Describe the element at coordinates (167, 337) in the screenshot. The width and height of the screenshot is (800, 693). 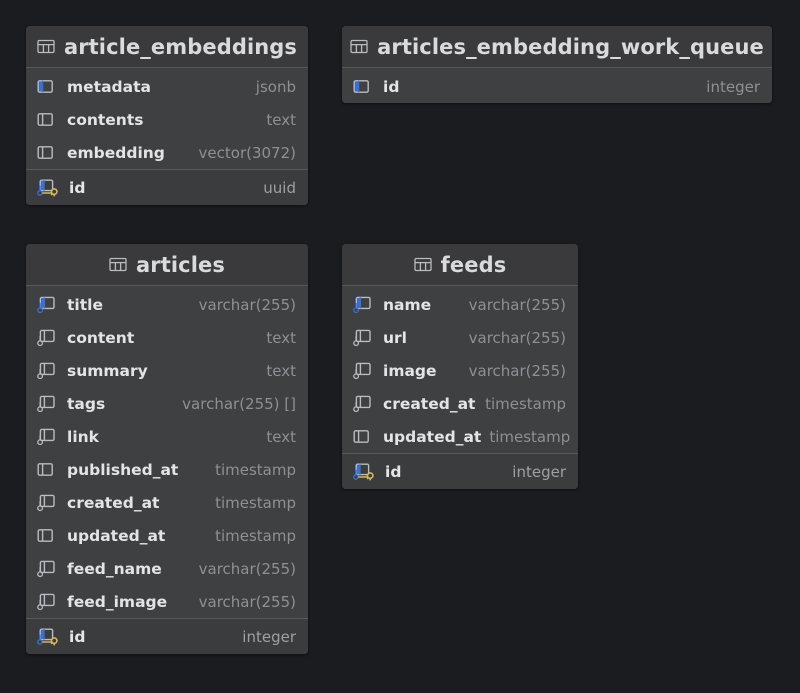
I see `column-row: content text` at that location.